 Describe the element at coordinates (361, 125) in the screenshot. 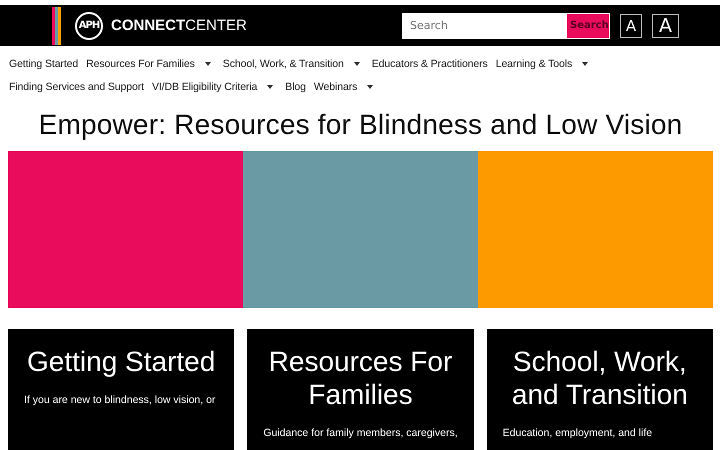

I see `page-title: Empower: Resources for Blindness and Low Vision` at that location.